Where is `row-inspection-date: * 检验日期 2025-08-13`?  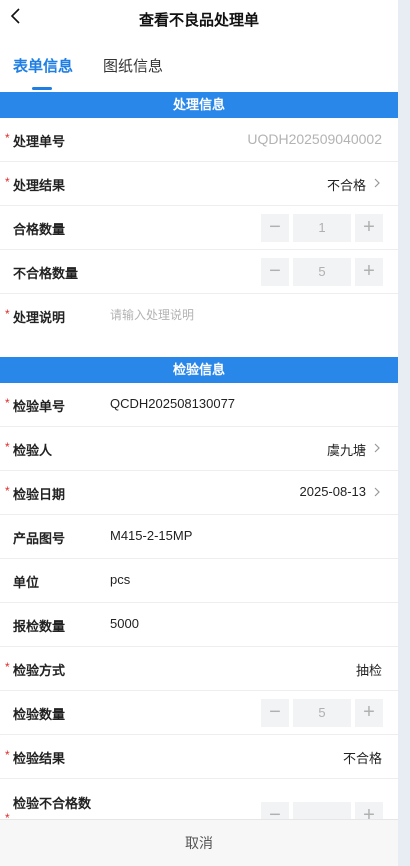 row-inspection-date: * 检验日期 2025-08-13 is located at coordinates (199, 493).